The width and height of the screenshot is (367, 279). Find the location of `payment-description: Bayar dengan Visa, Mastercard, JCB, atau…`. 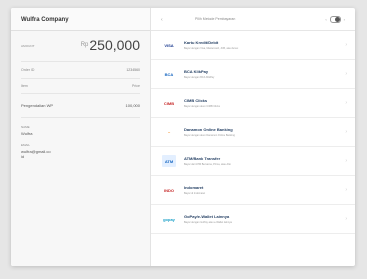

payment-description: Bayar dengan Visa, Mastercard, JCB, atau… is located at coordinates (211, 48).